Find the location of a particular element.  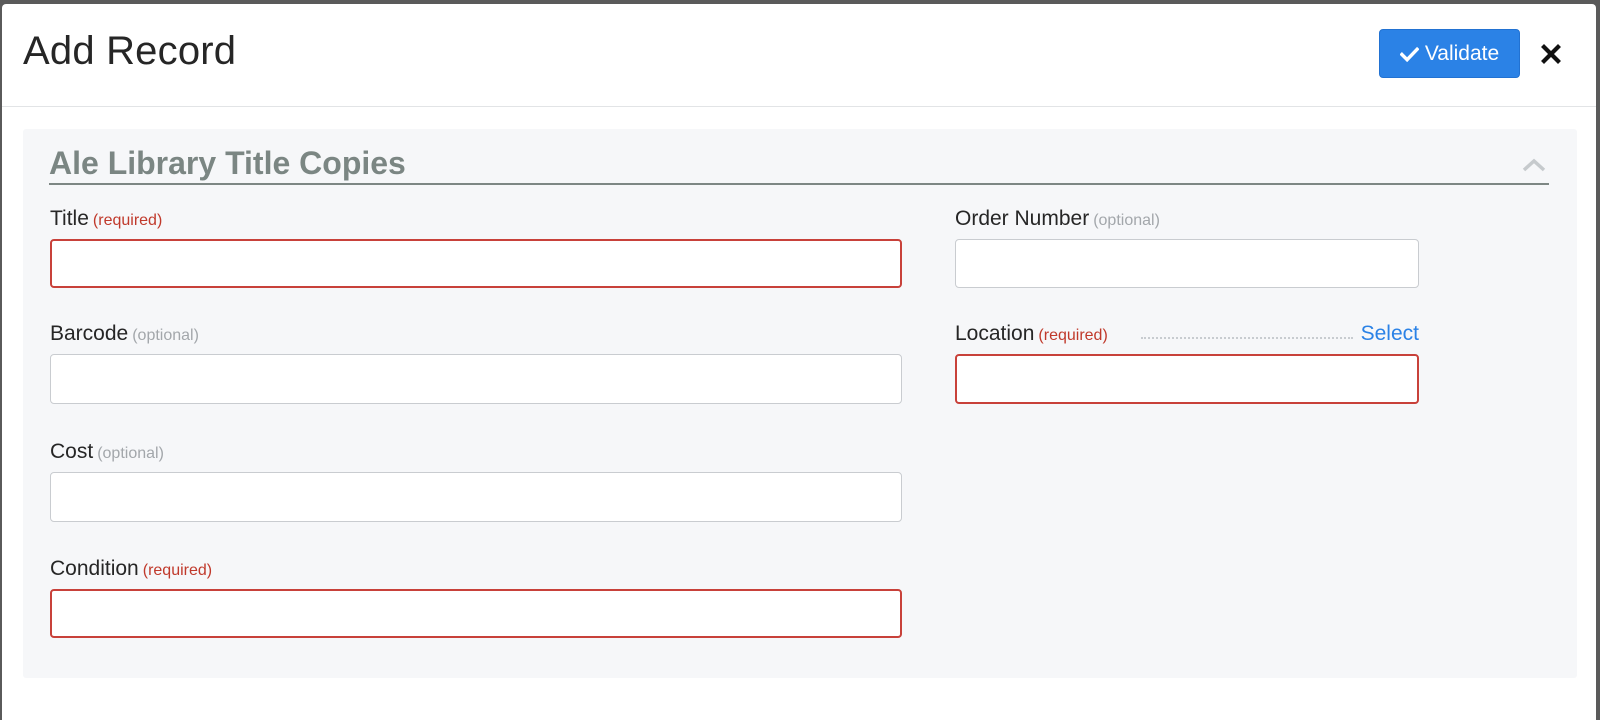

modal-header: Add Record Validate is located at coordinates (799, 55).